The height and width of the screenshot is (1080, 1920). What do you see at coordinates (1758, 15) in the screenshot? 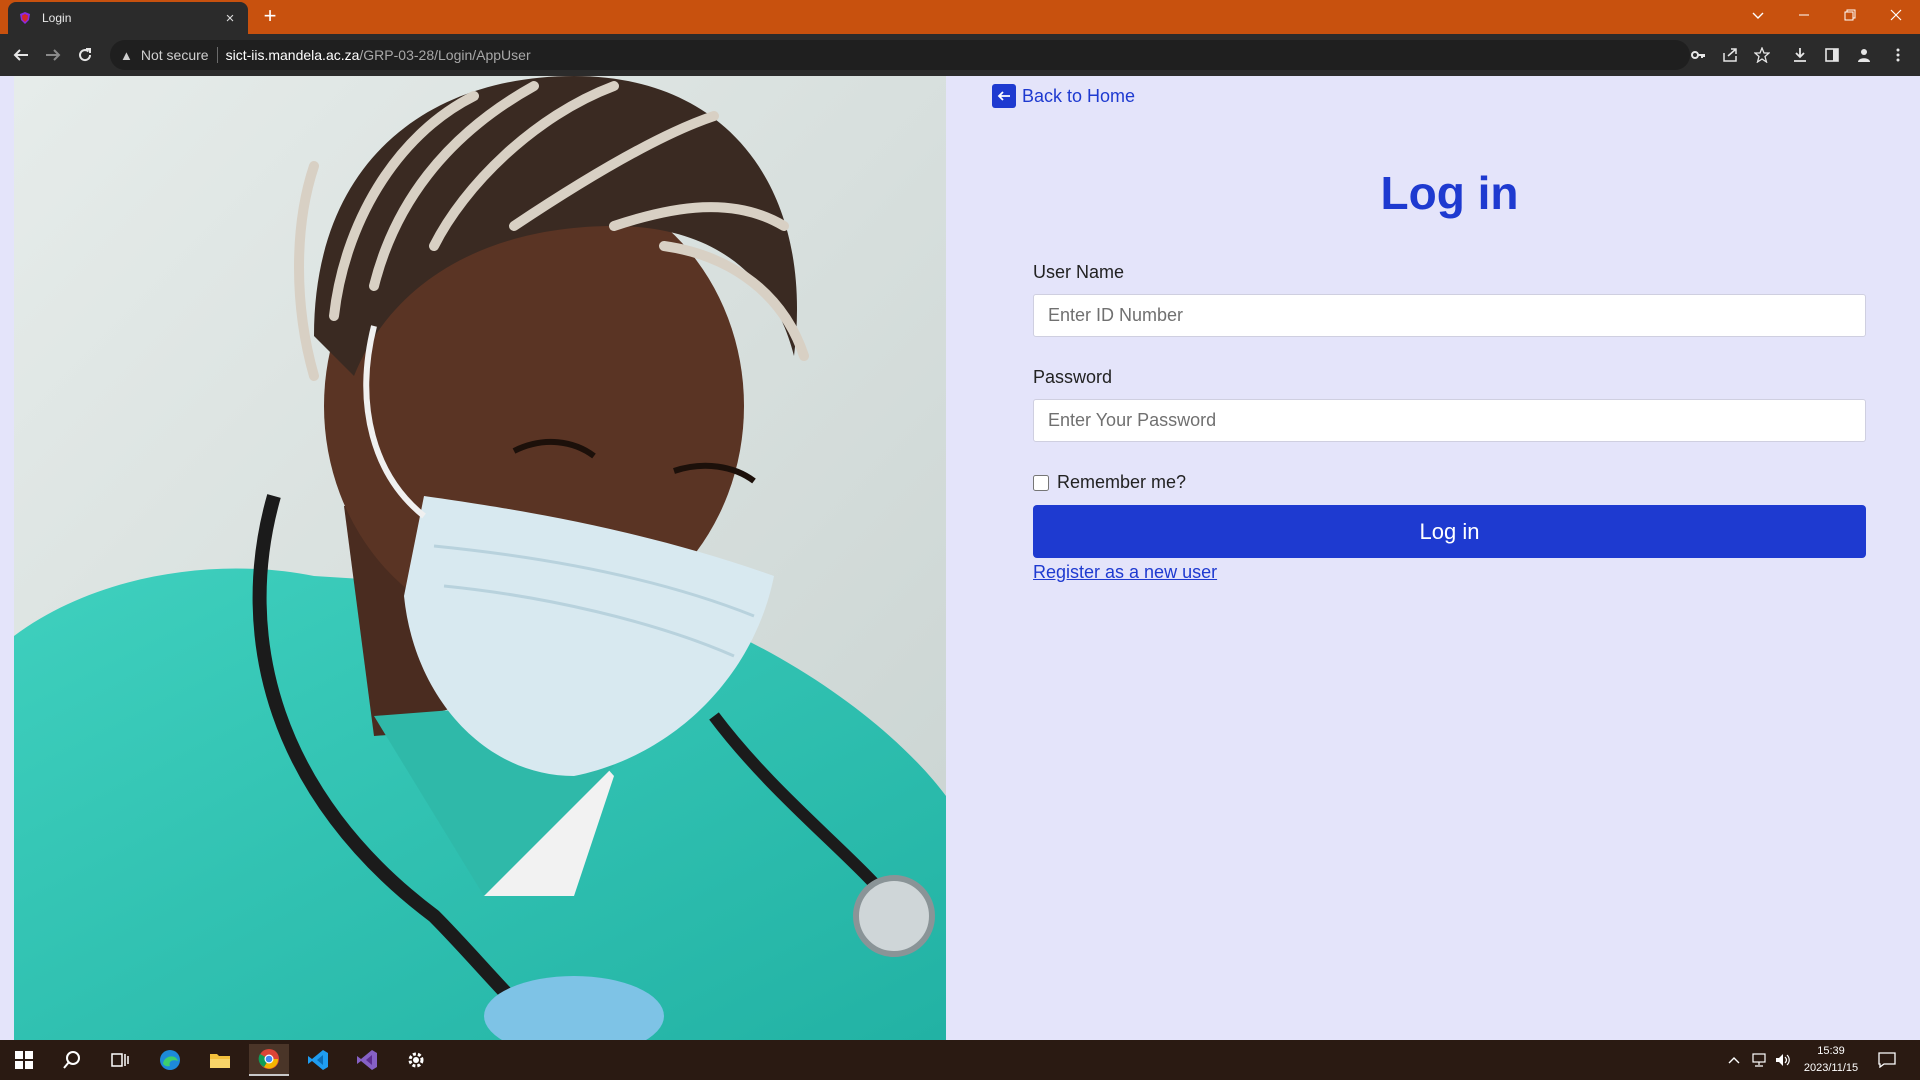
I see `tab-search-chevron-icon` at bounding box center [1758, 15].